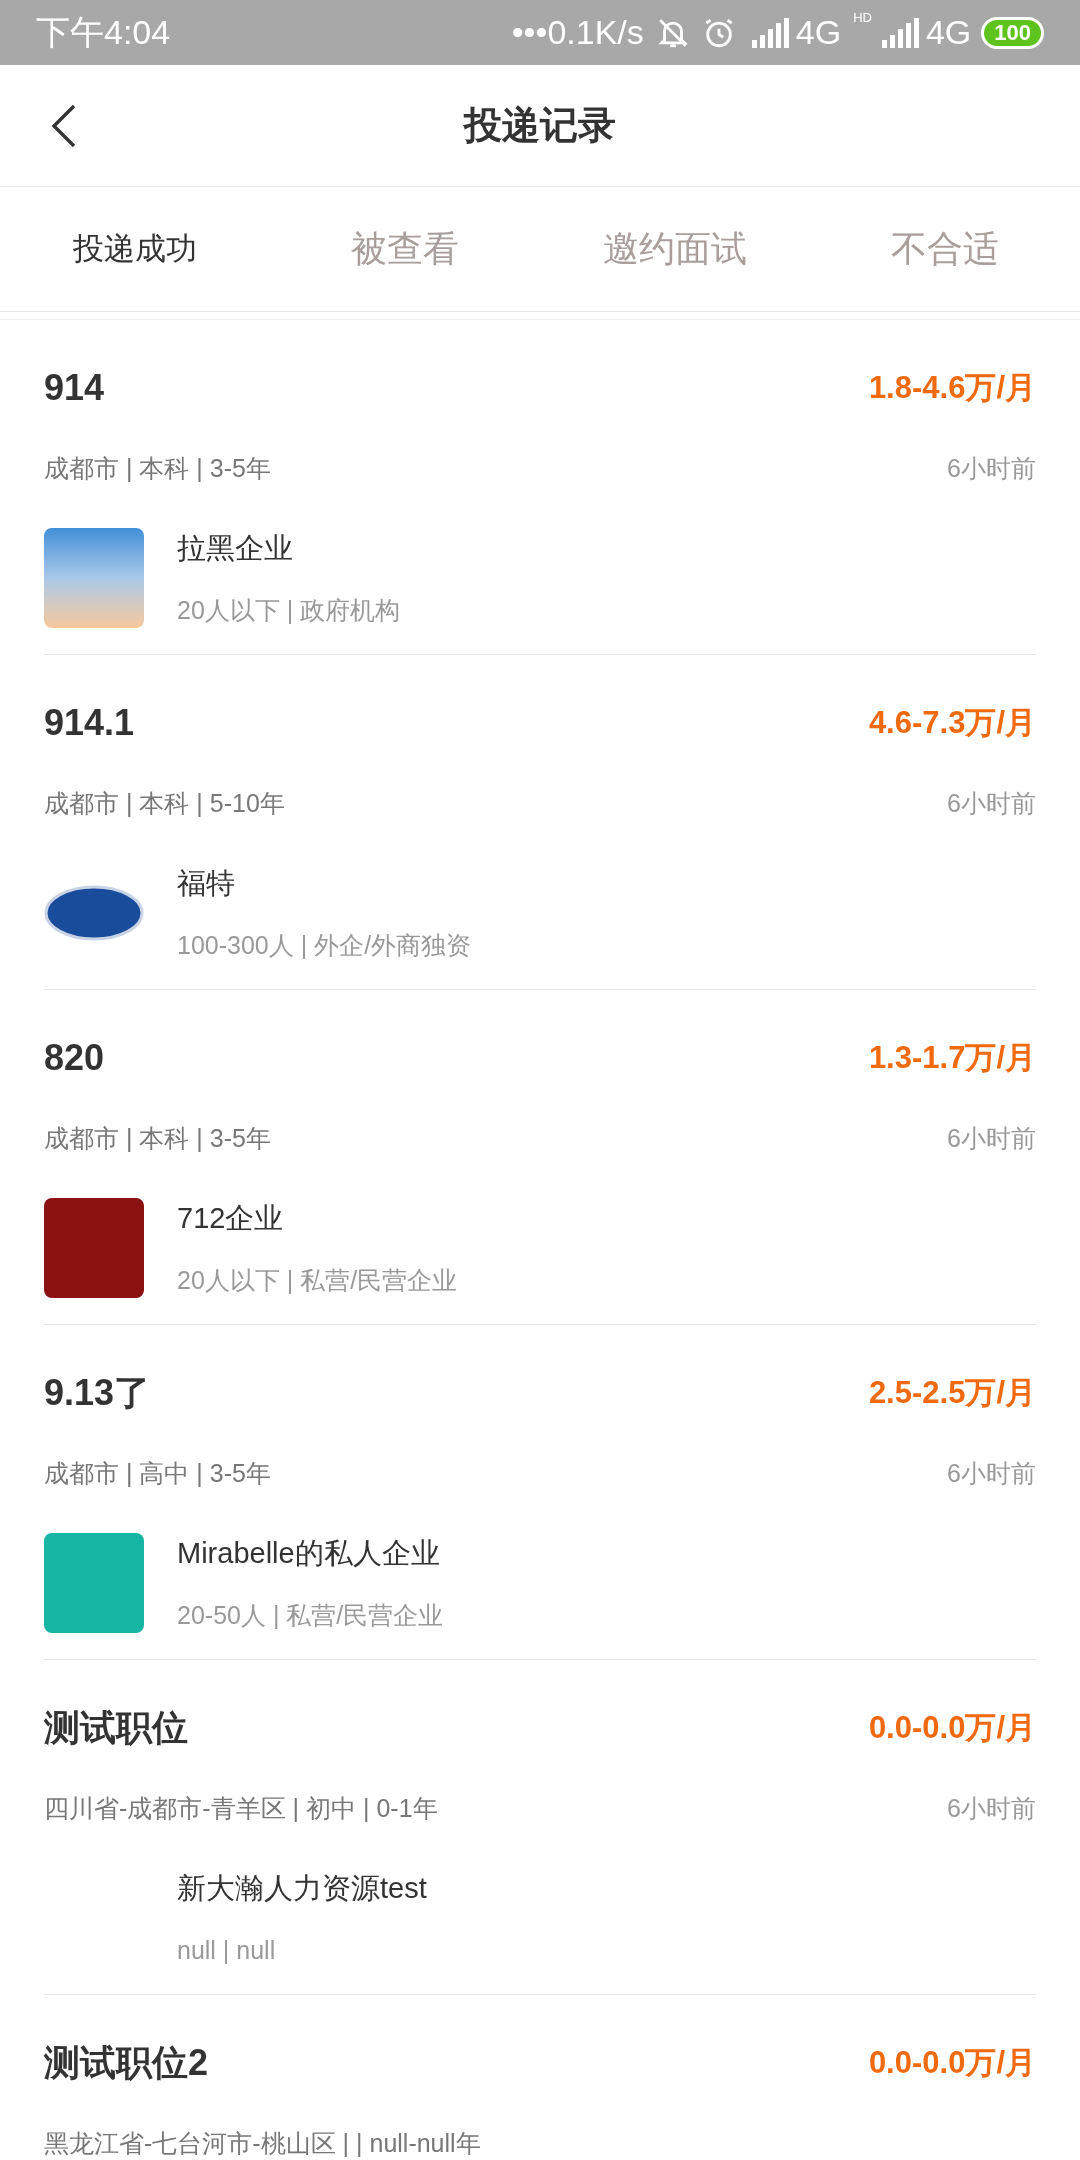 The width and height of the screenshot is (1080, 2160). I want to click on job-meta: 成都市 | 本科 | 5-10年, so click(164, 804).